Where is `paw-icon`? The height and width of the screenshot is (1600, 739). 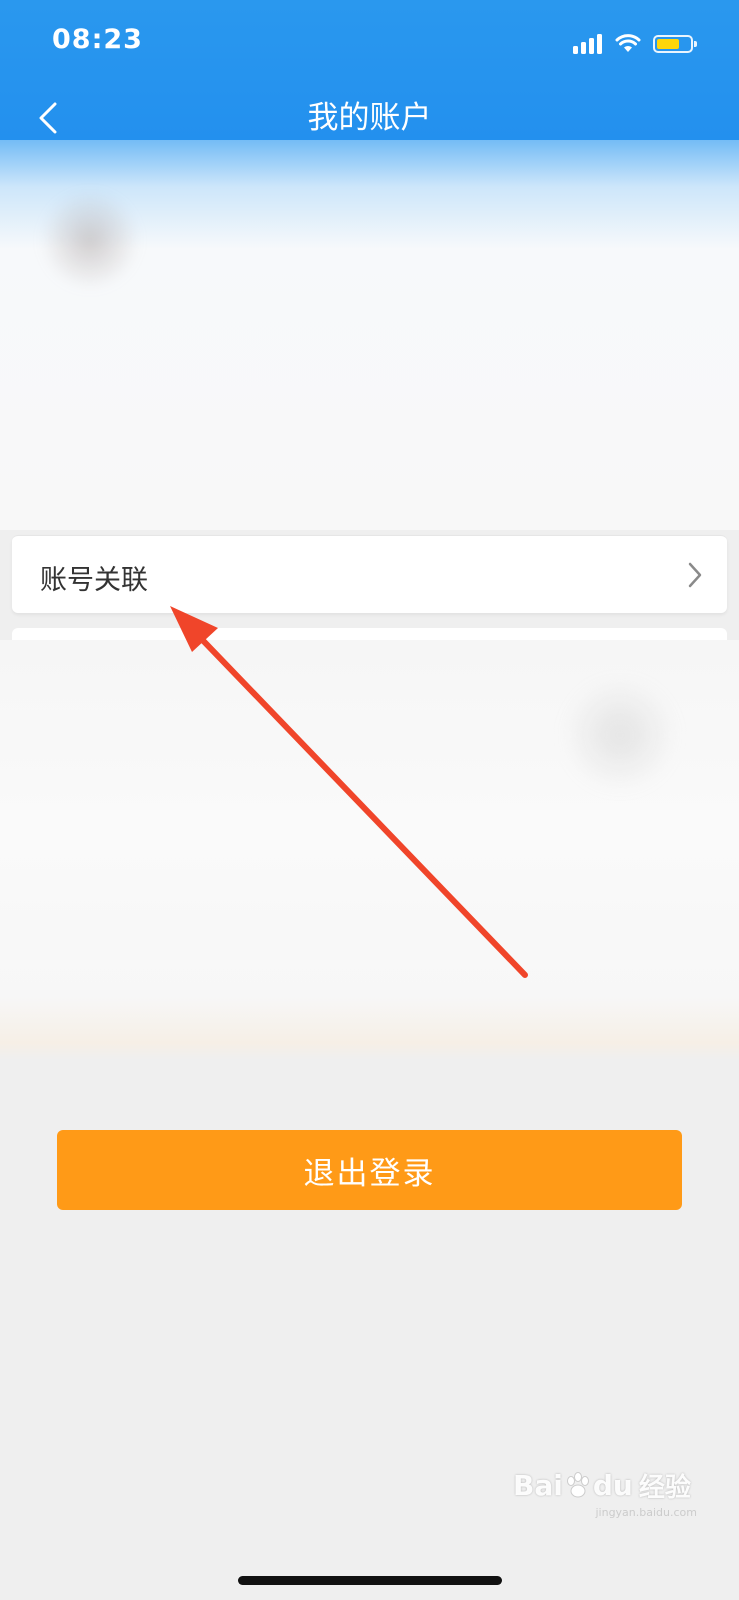 paw-icon is located at coordinates (577, 1485).